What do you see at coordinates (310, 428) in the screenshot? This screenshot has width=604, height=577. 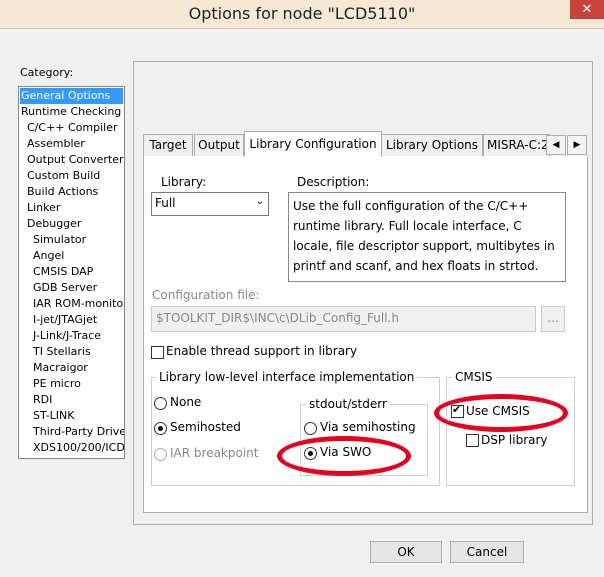 I see `radio-via-semihosting` at bounding box center [310, 428].